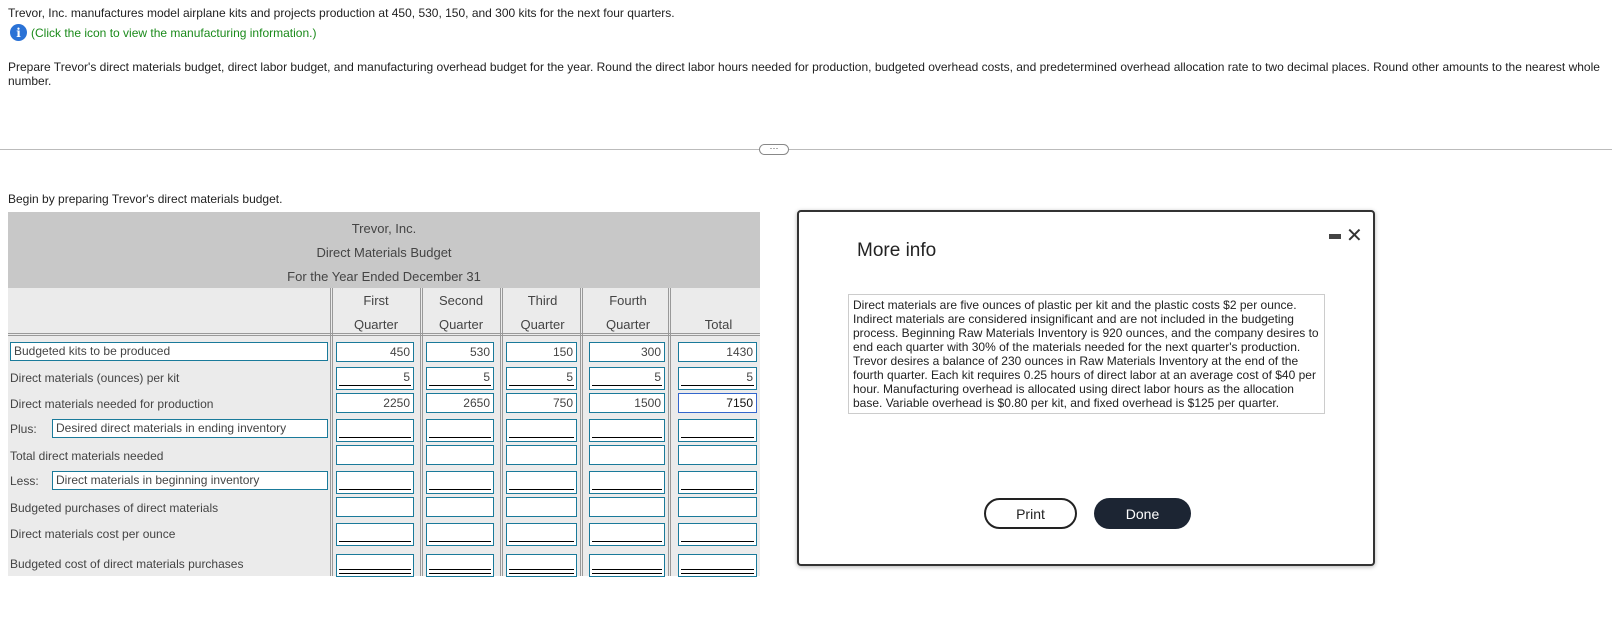 Image resolution: width=1612 pixels, height=628 pixels. What do you see at coordinates (541, 403) in the screenshot?
I see `amount-input: 750` at bounding box center [541, 403].